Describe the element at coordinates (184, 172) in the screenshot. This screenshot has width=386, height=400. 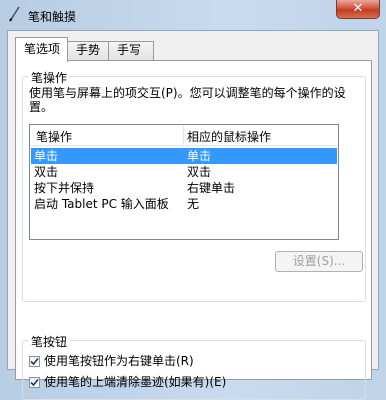
I see `list-row-double-tap: 双击 双击` at that location.